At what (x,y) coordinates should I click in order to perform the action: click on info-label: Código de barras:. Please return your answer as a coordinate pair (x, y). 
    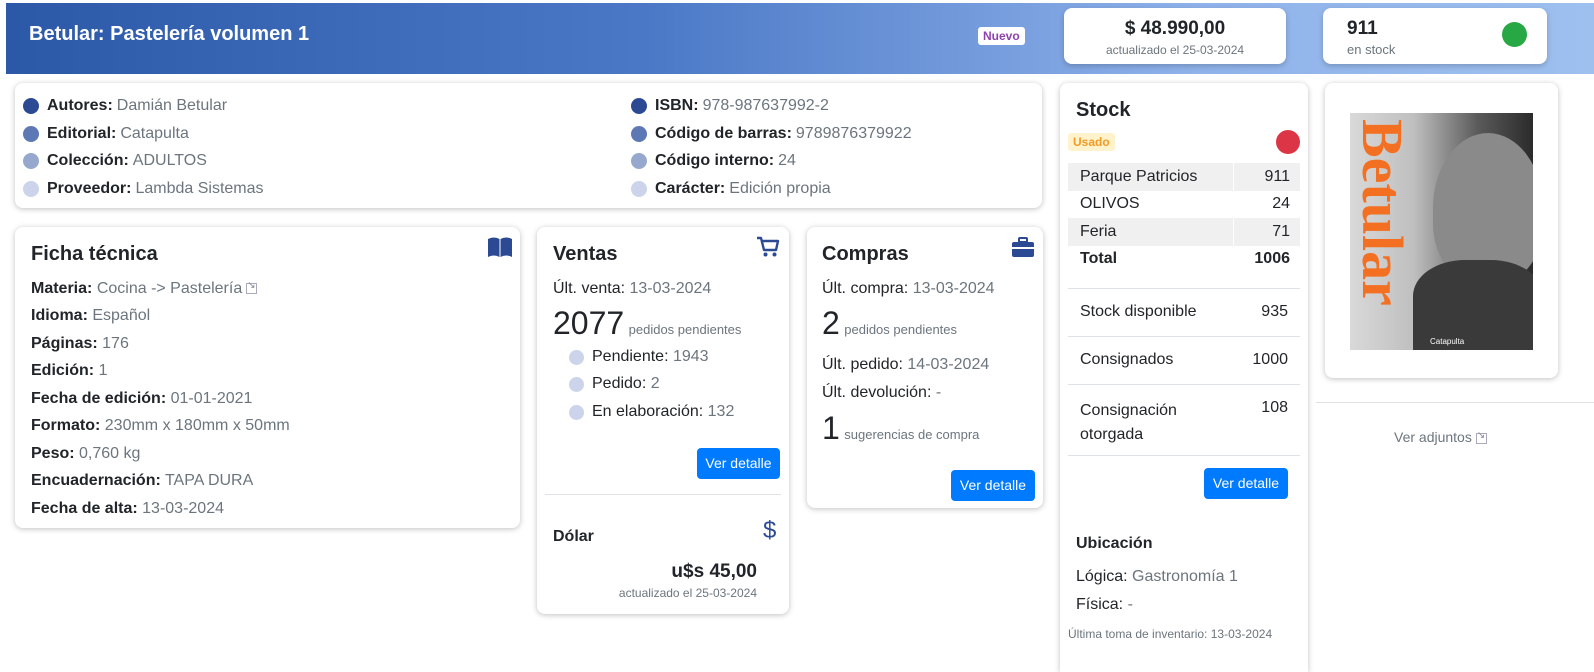
    Looking at the image, I should click on (723, 133).